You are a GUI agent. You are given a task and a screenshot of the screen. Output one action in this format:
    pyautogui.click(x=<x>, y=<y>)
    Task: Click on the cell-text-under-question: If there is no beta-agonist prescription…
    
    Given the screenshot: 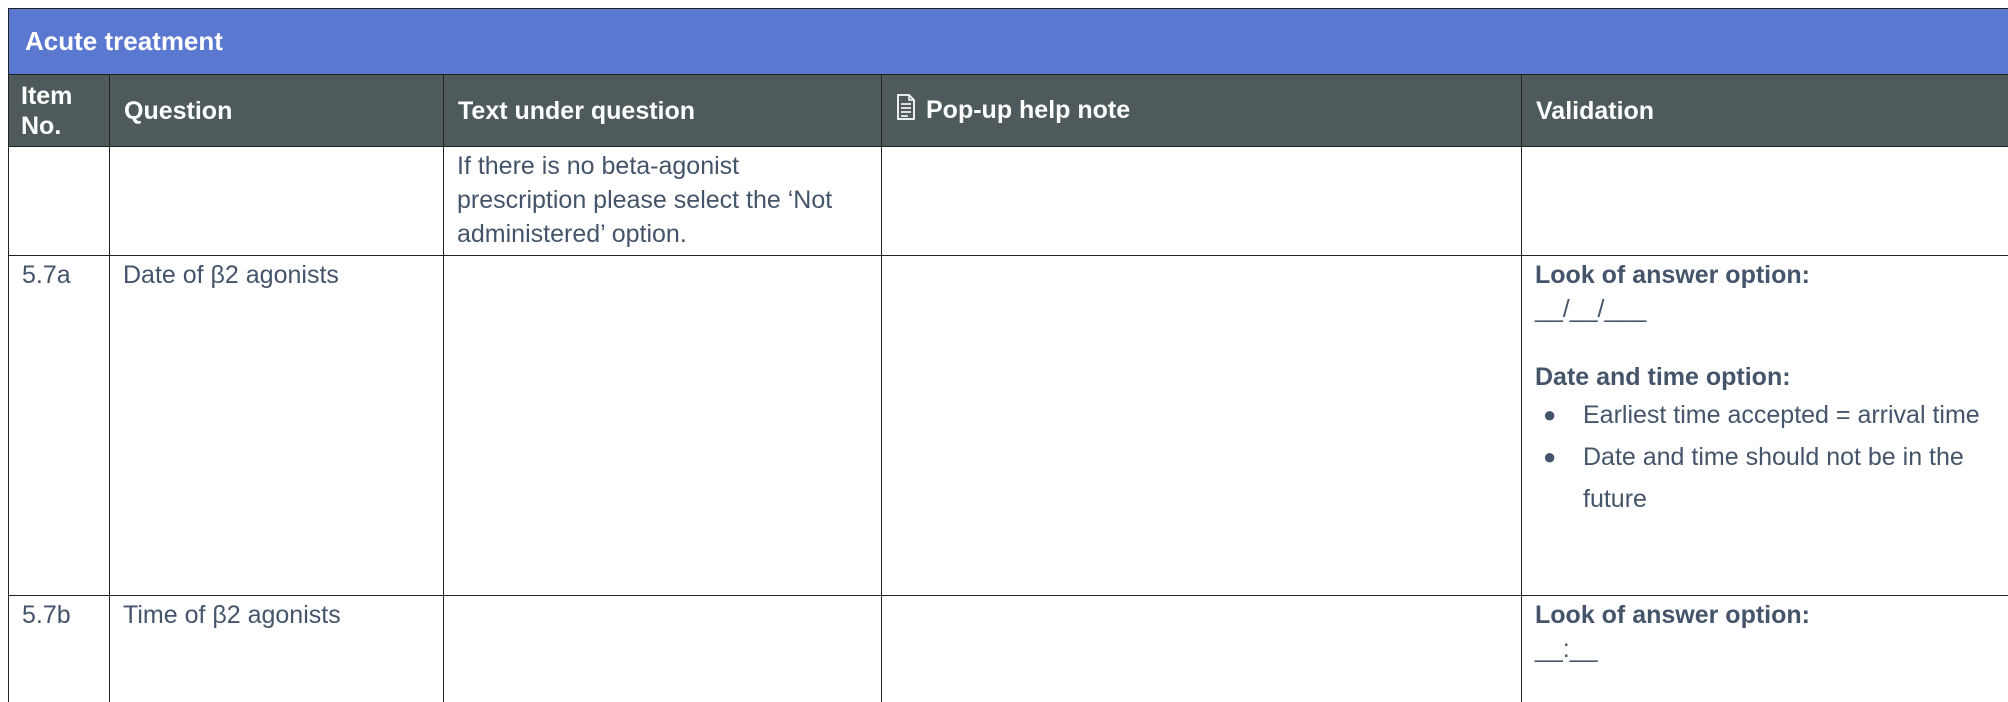 What is the action you would take?
    pyautogui.click(x=662, y=201)
    